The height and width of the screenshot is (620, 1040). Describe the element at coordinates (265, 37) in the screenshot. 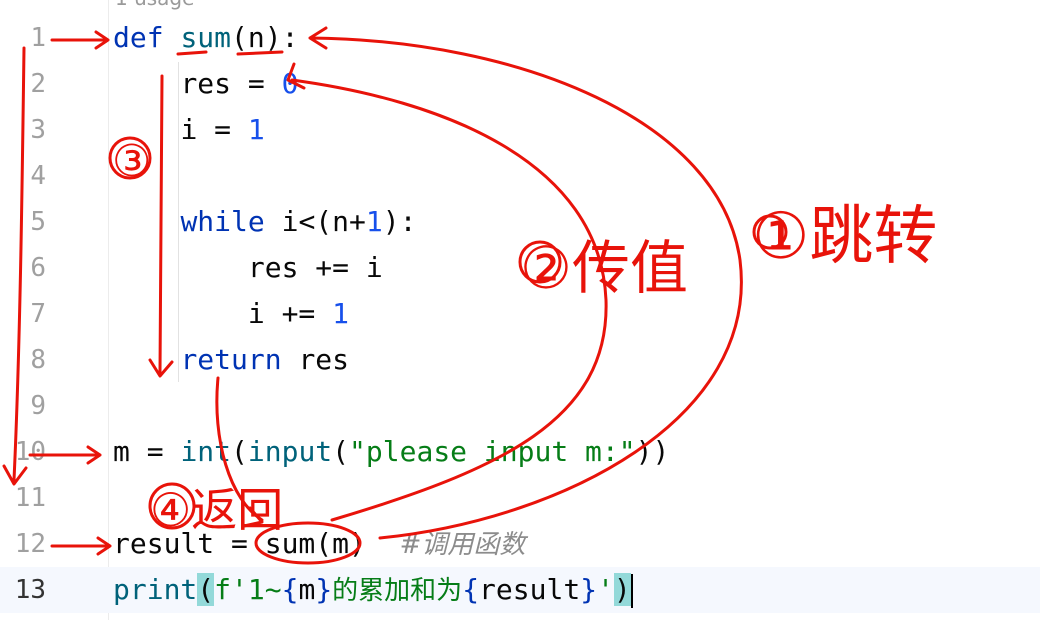

I see `code-text: (n):` at that location.